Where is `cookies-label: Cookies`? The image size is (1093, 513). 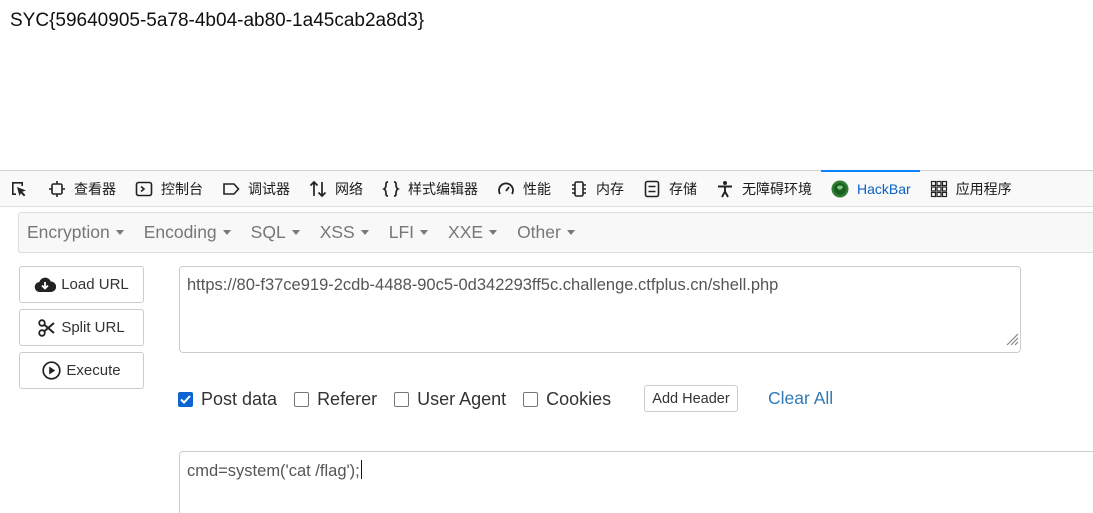
cookies-label: Cookies is located at coordinates (579, 398).